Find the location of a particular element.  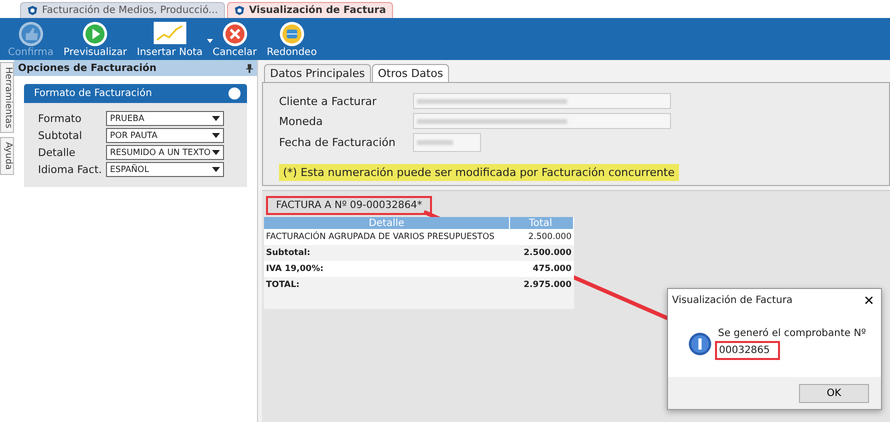

table-cell: TOTAL: is located at coordinates (387, 285).